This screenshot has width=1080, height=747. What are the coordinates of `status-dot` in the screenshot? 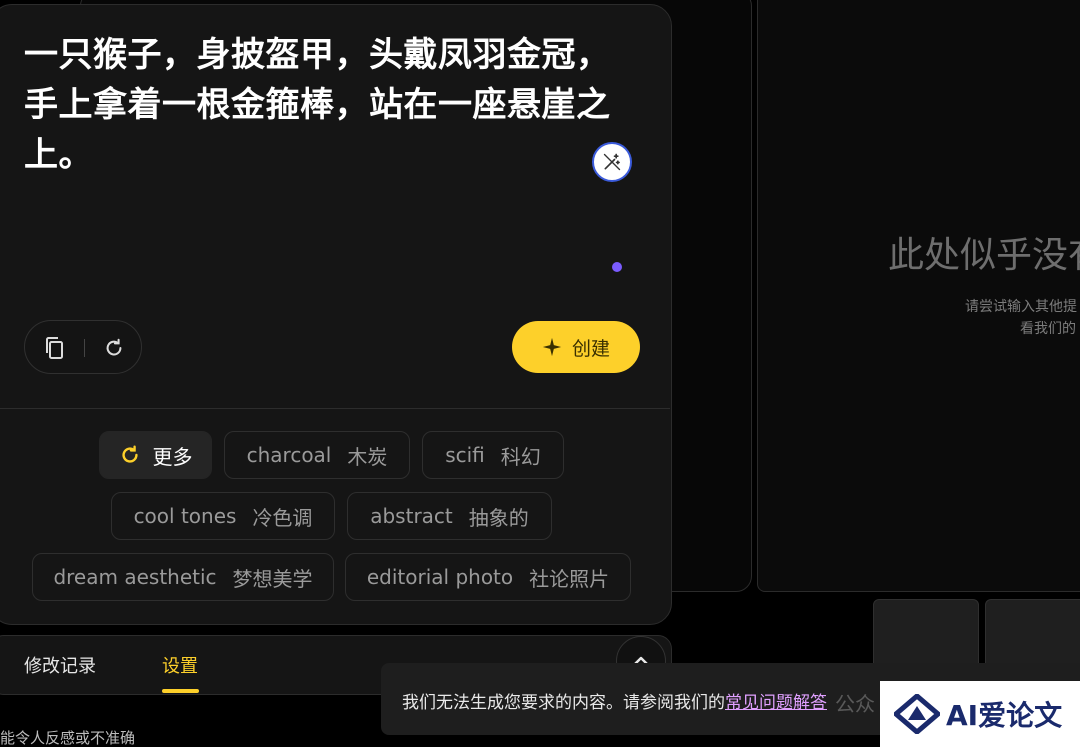 It's located at (617, 267).